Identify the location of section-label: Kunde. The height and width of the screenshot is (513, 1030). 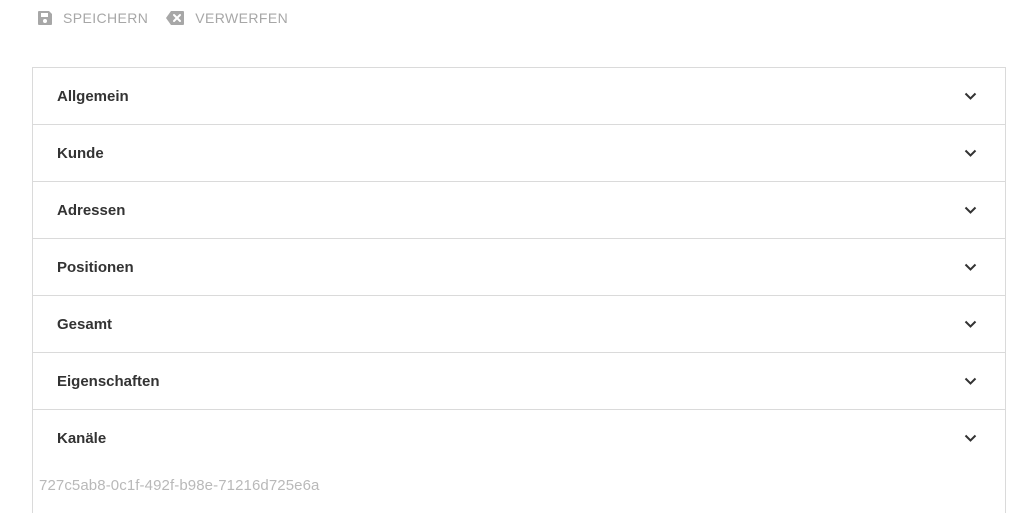
(80, 153).